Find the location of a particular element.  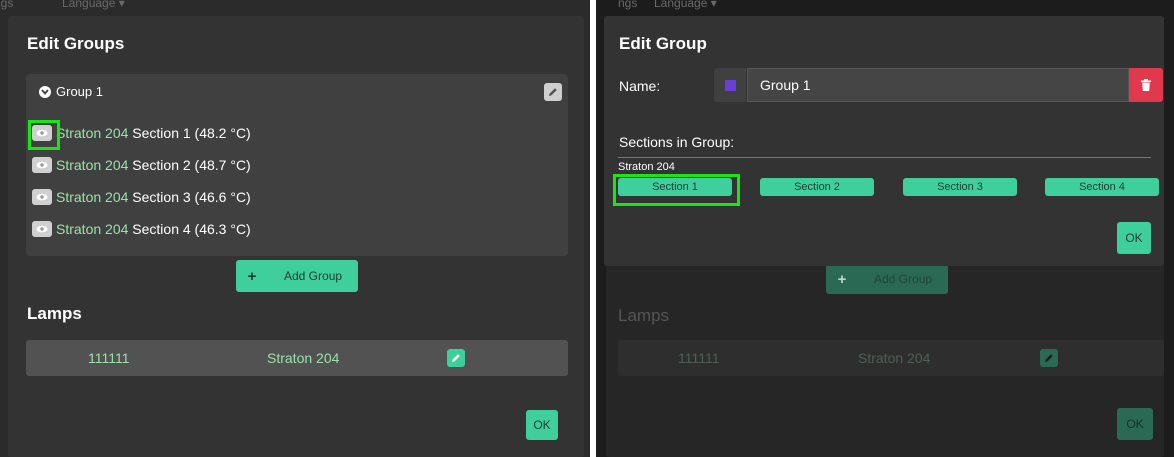

modal-title: Edit Group is located at coordinates (663, 43).